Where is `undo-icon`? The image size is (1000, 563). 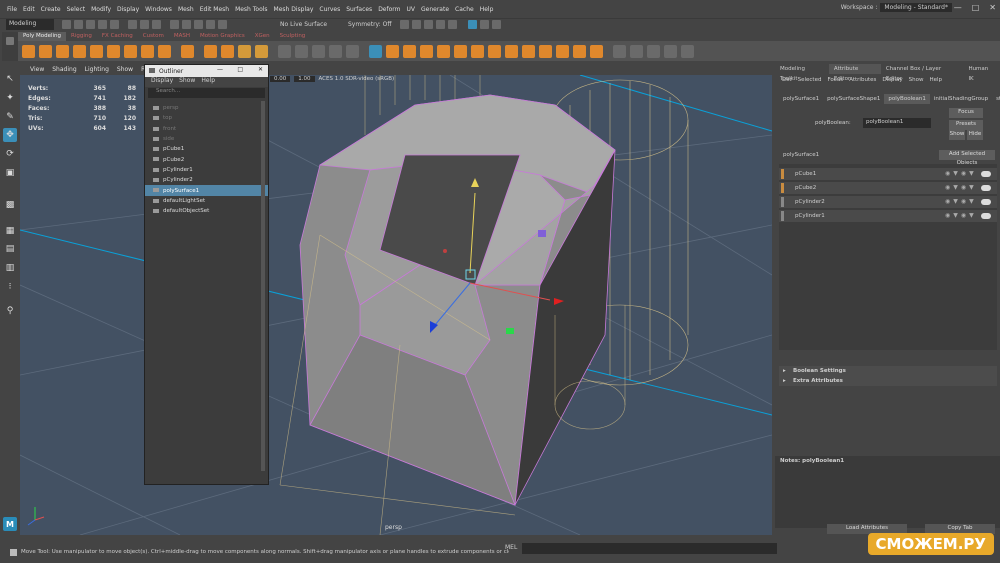
undo-icon is located at coordinates (102, 24).